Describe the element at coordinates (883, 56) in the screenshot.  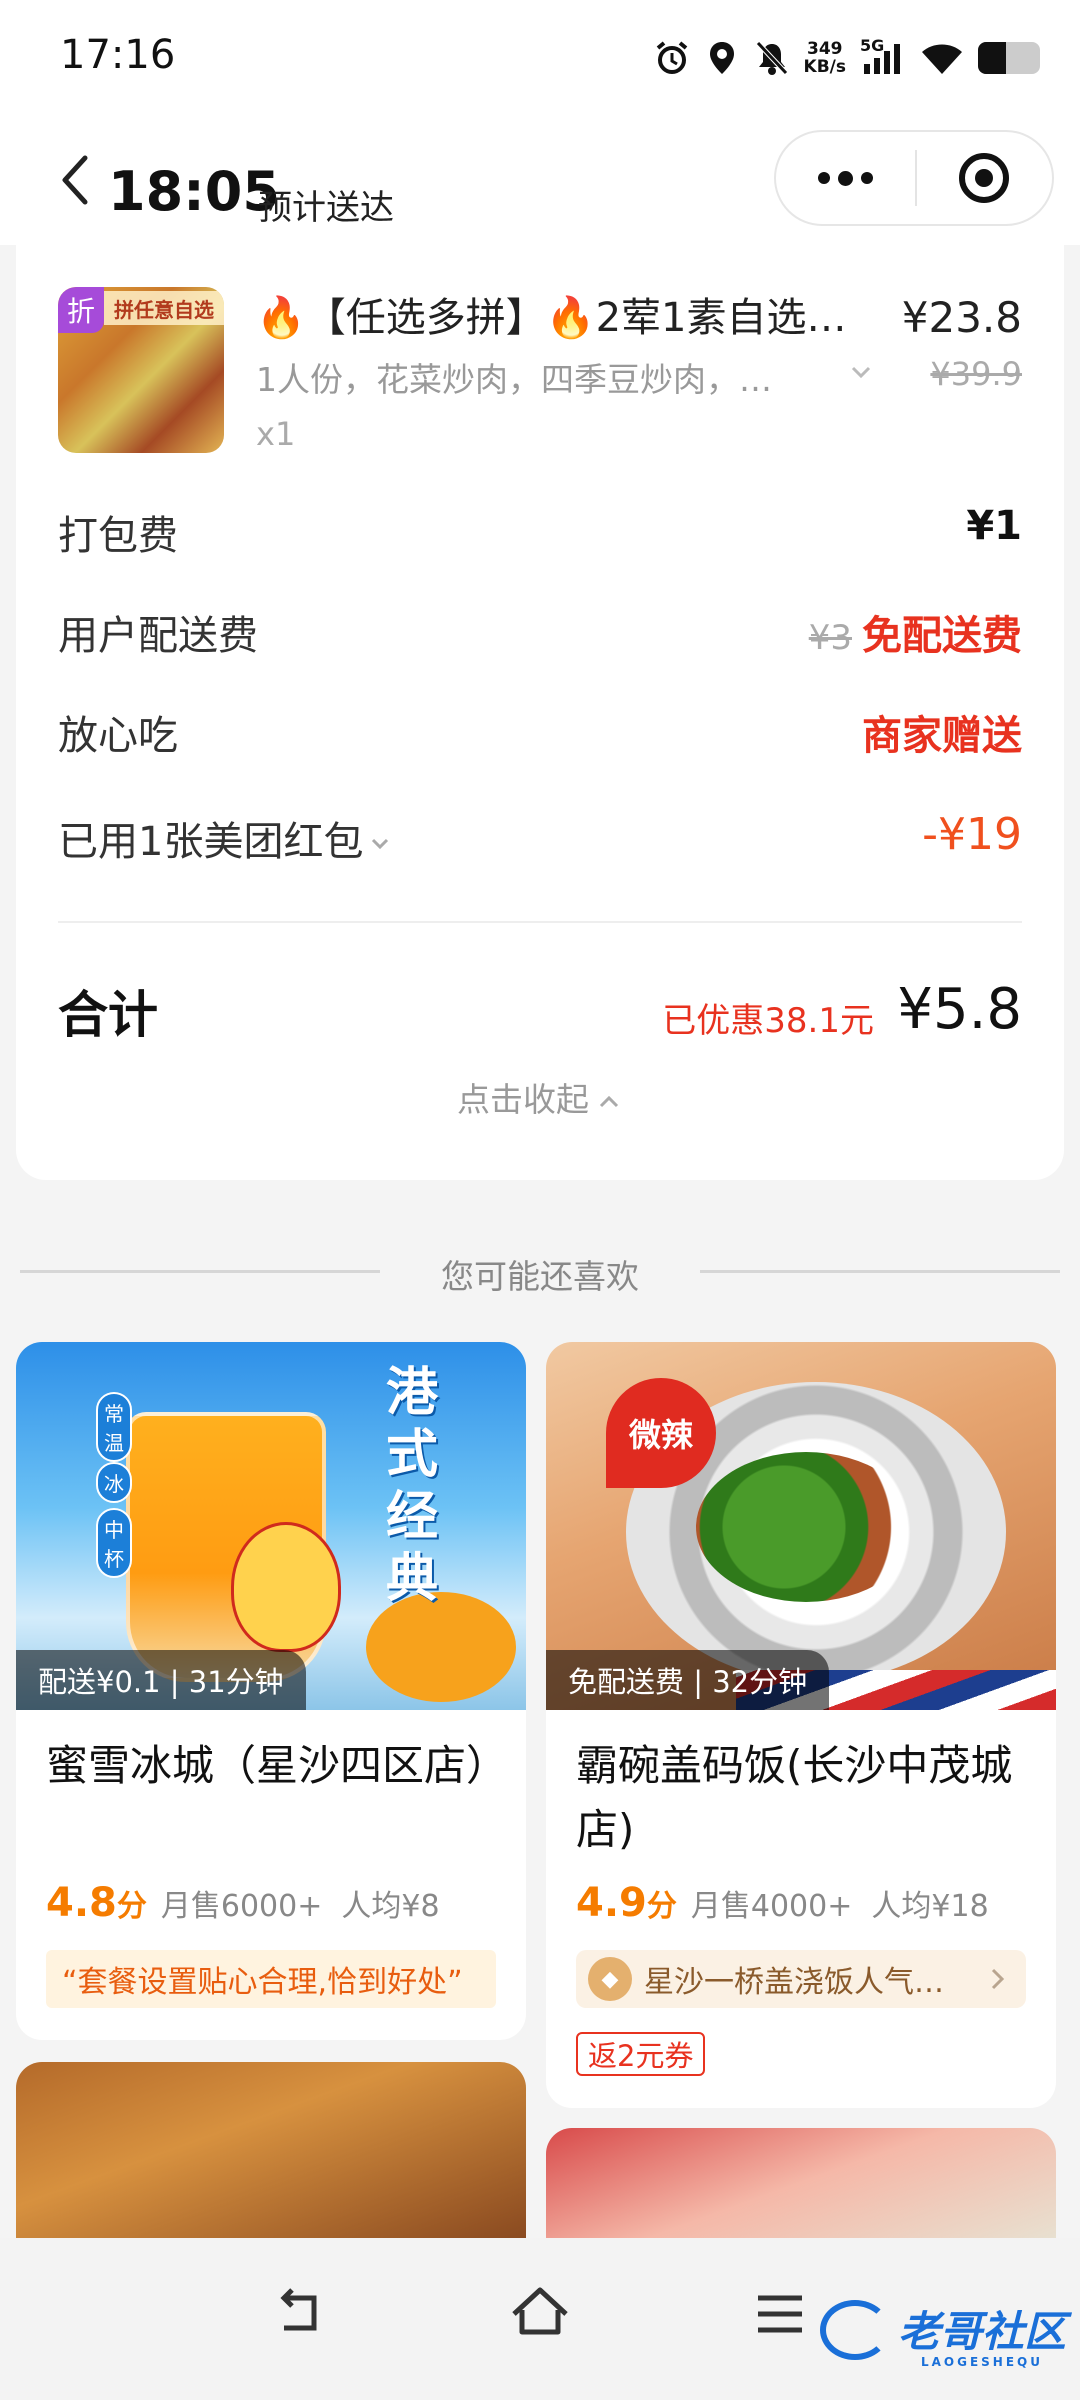
I see `signal-5g-icon: 5G` at that location.